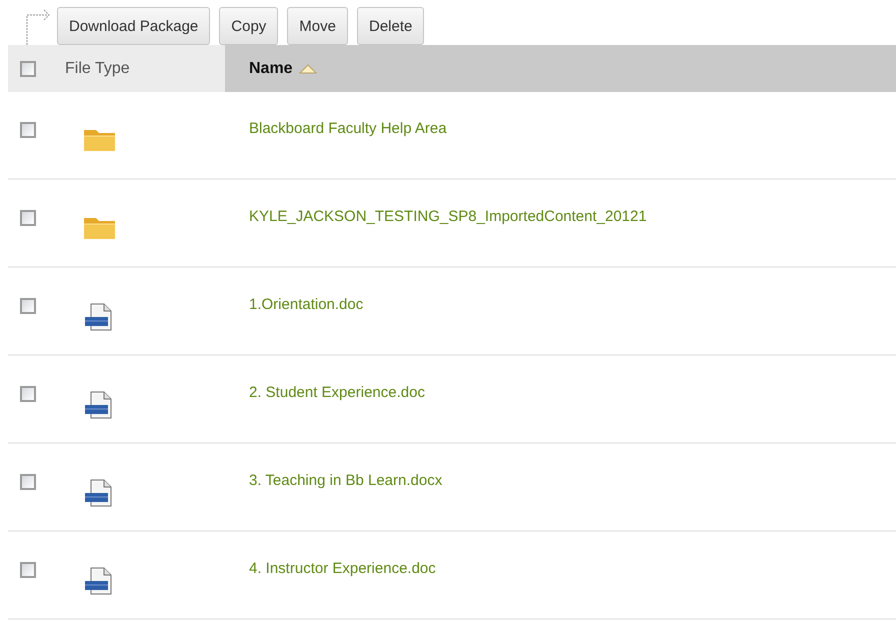 This screenshot has height=643, width=896. What do you see at coordinates (337, 392) in the screenshot?
I see `file-link: 2. Student Experience.doc` at bounding box center [337, 392].